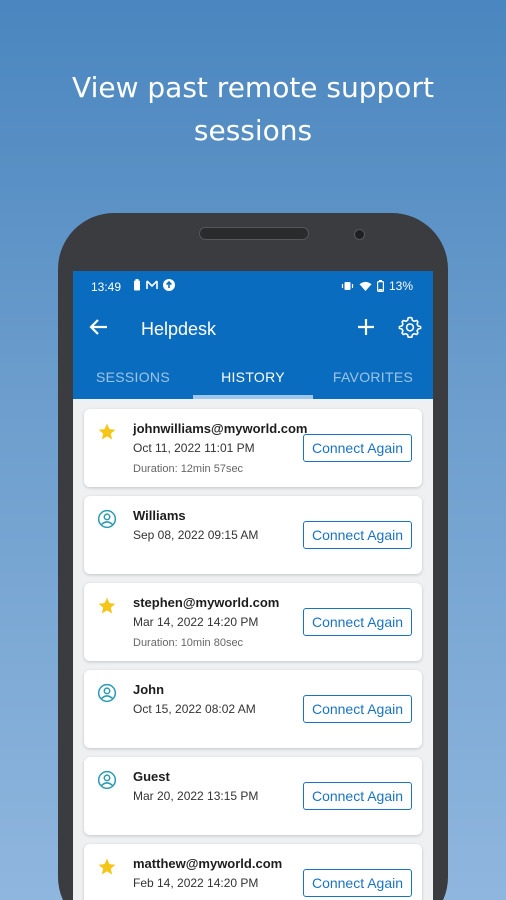 Image resolution: width=506 pixels, height=900 pixels. What do you see at coordinates (194, 448) in the screenshot?
I see `session-date: Oct 11, 2022 11:01 PM` at bounding box center [194, 448].